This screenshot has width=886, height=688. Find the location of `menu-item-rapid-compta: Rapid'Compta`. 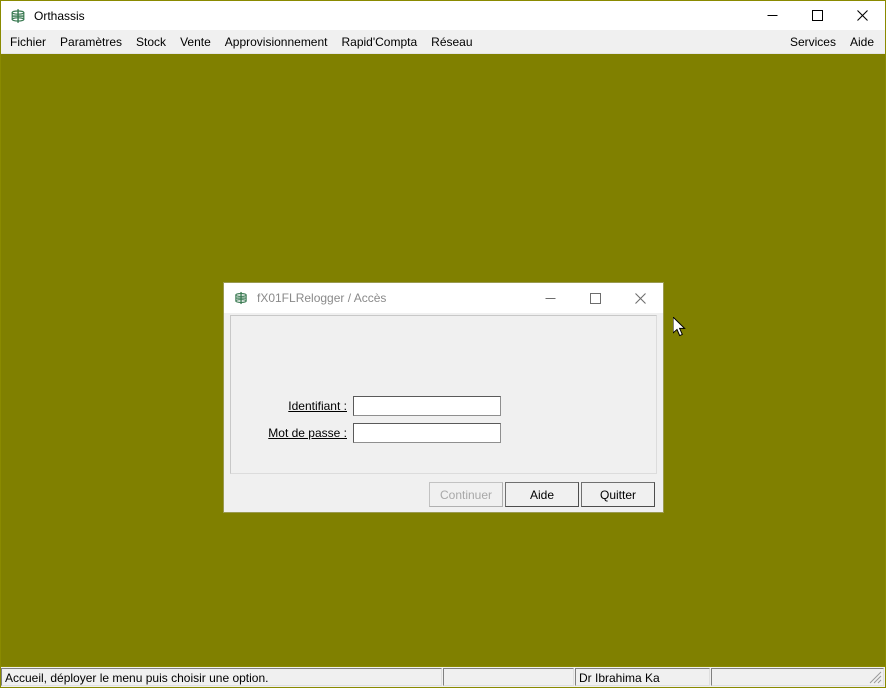

menu-item-rapid-compta: Rapid'Compta is located at coordinates (380, 42).